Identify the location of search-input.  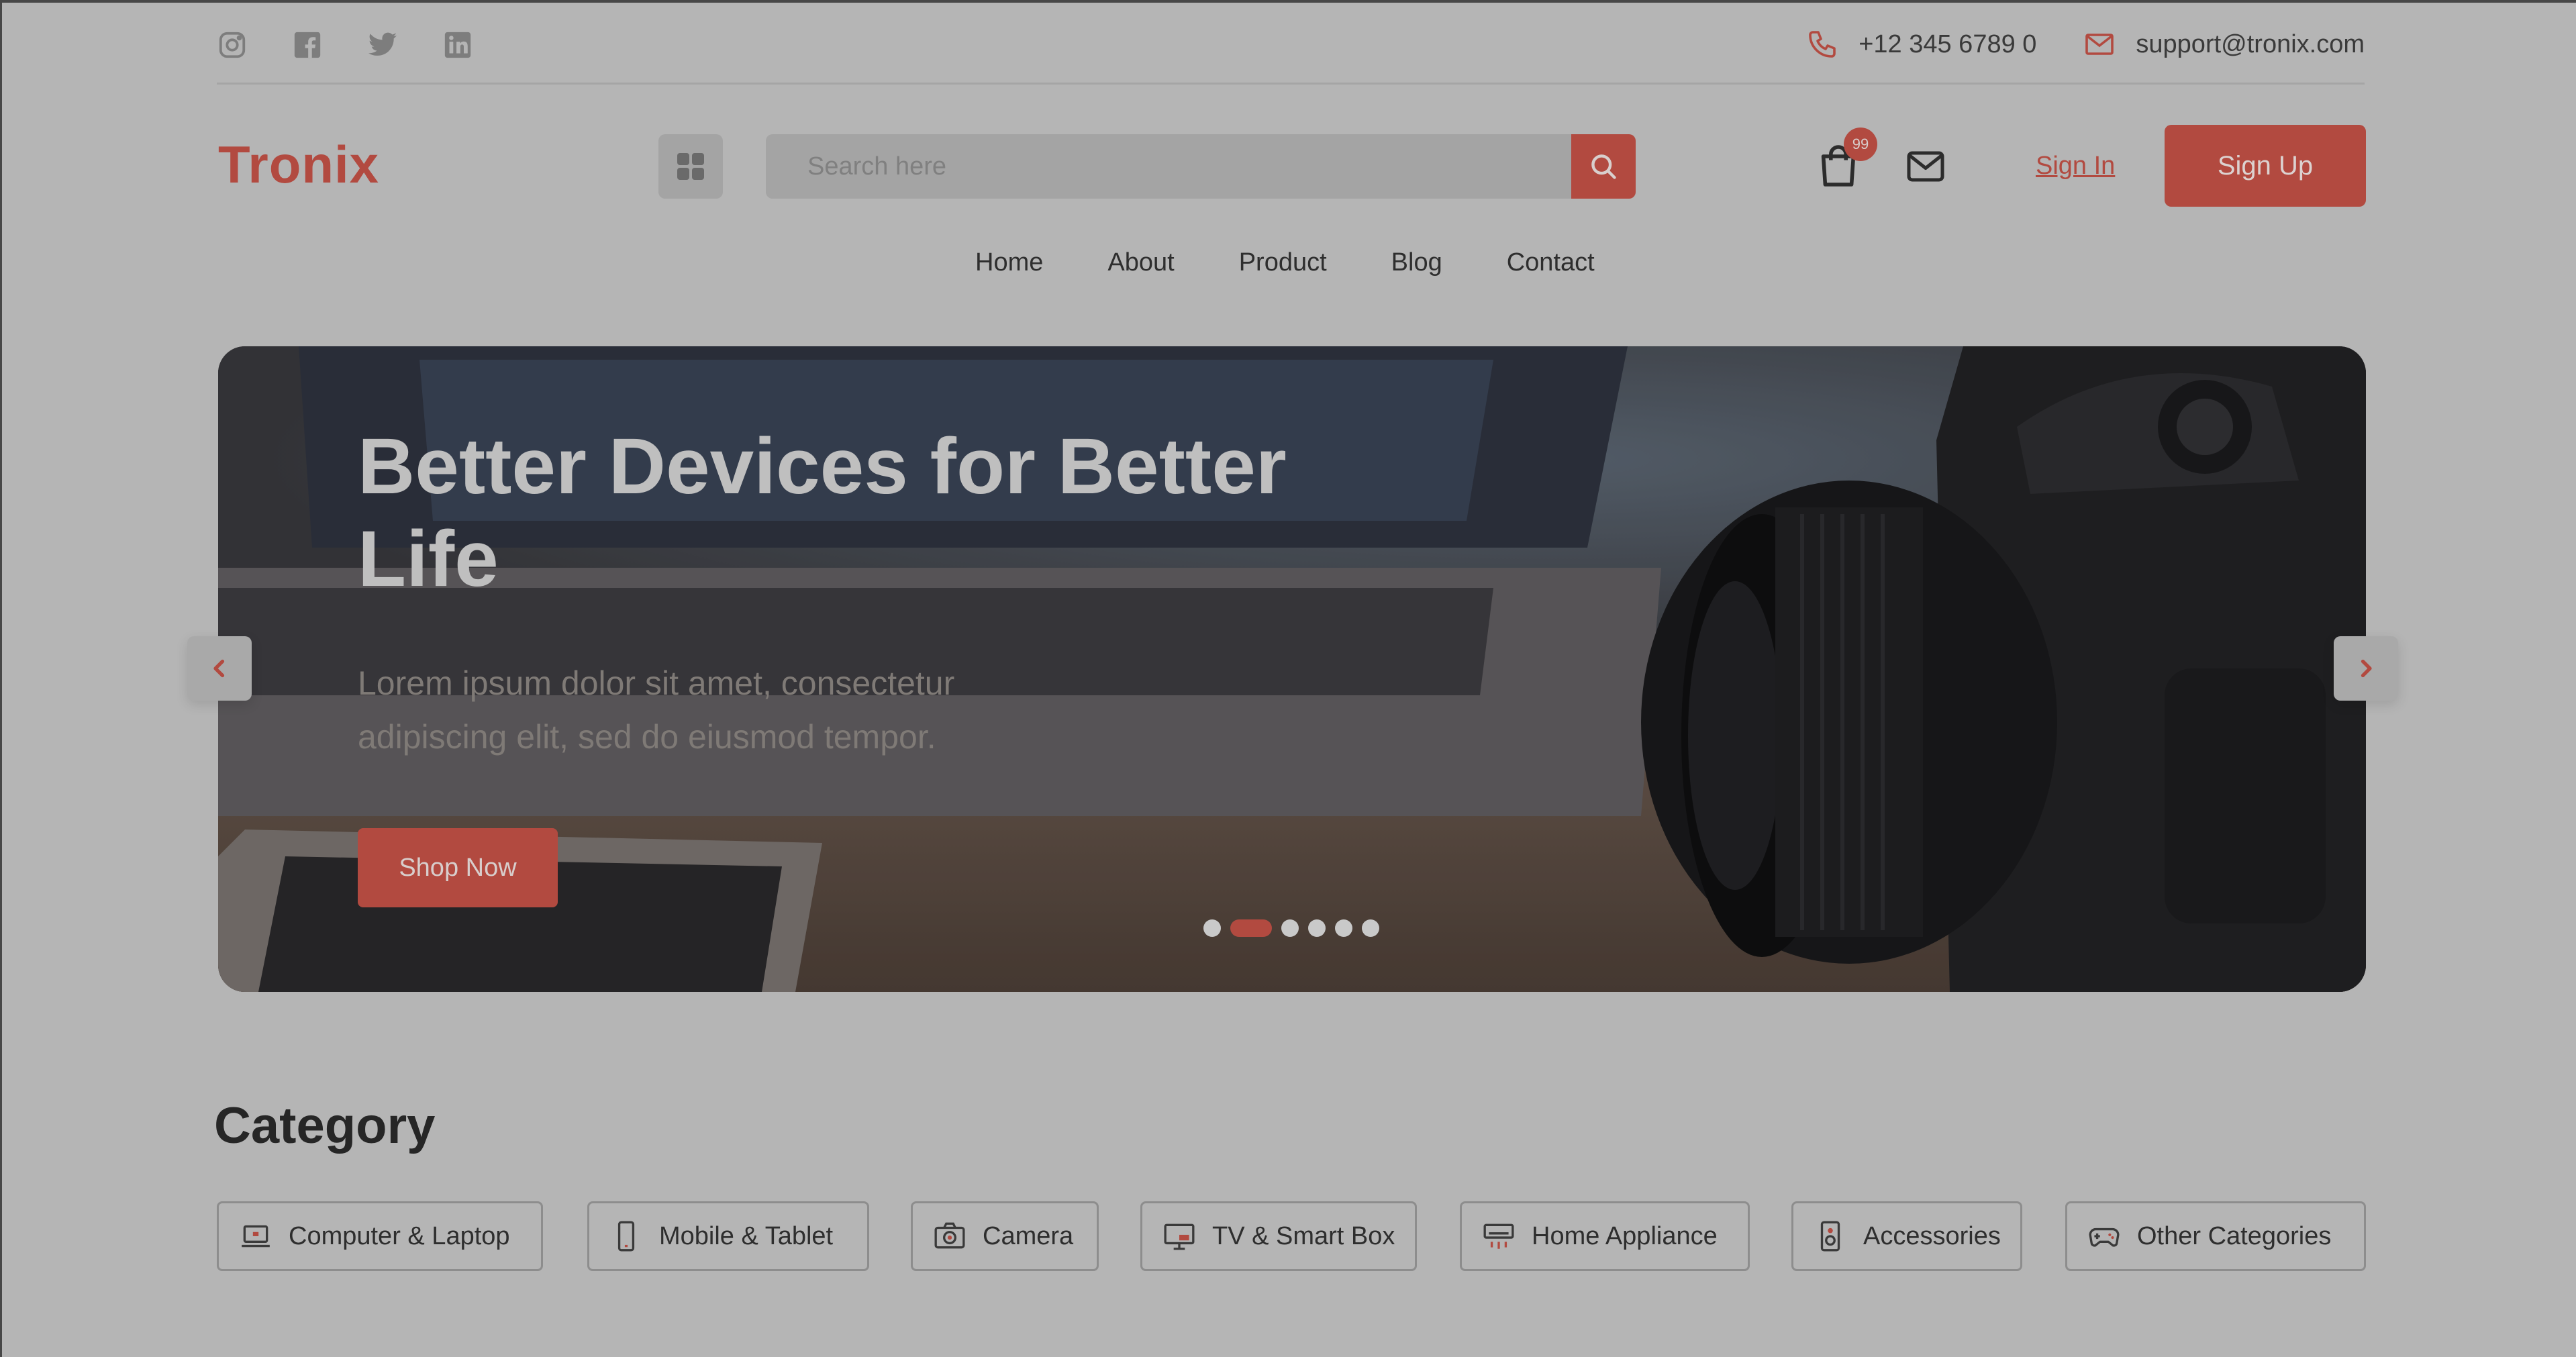
(1168, 166).